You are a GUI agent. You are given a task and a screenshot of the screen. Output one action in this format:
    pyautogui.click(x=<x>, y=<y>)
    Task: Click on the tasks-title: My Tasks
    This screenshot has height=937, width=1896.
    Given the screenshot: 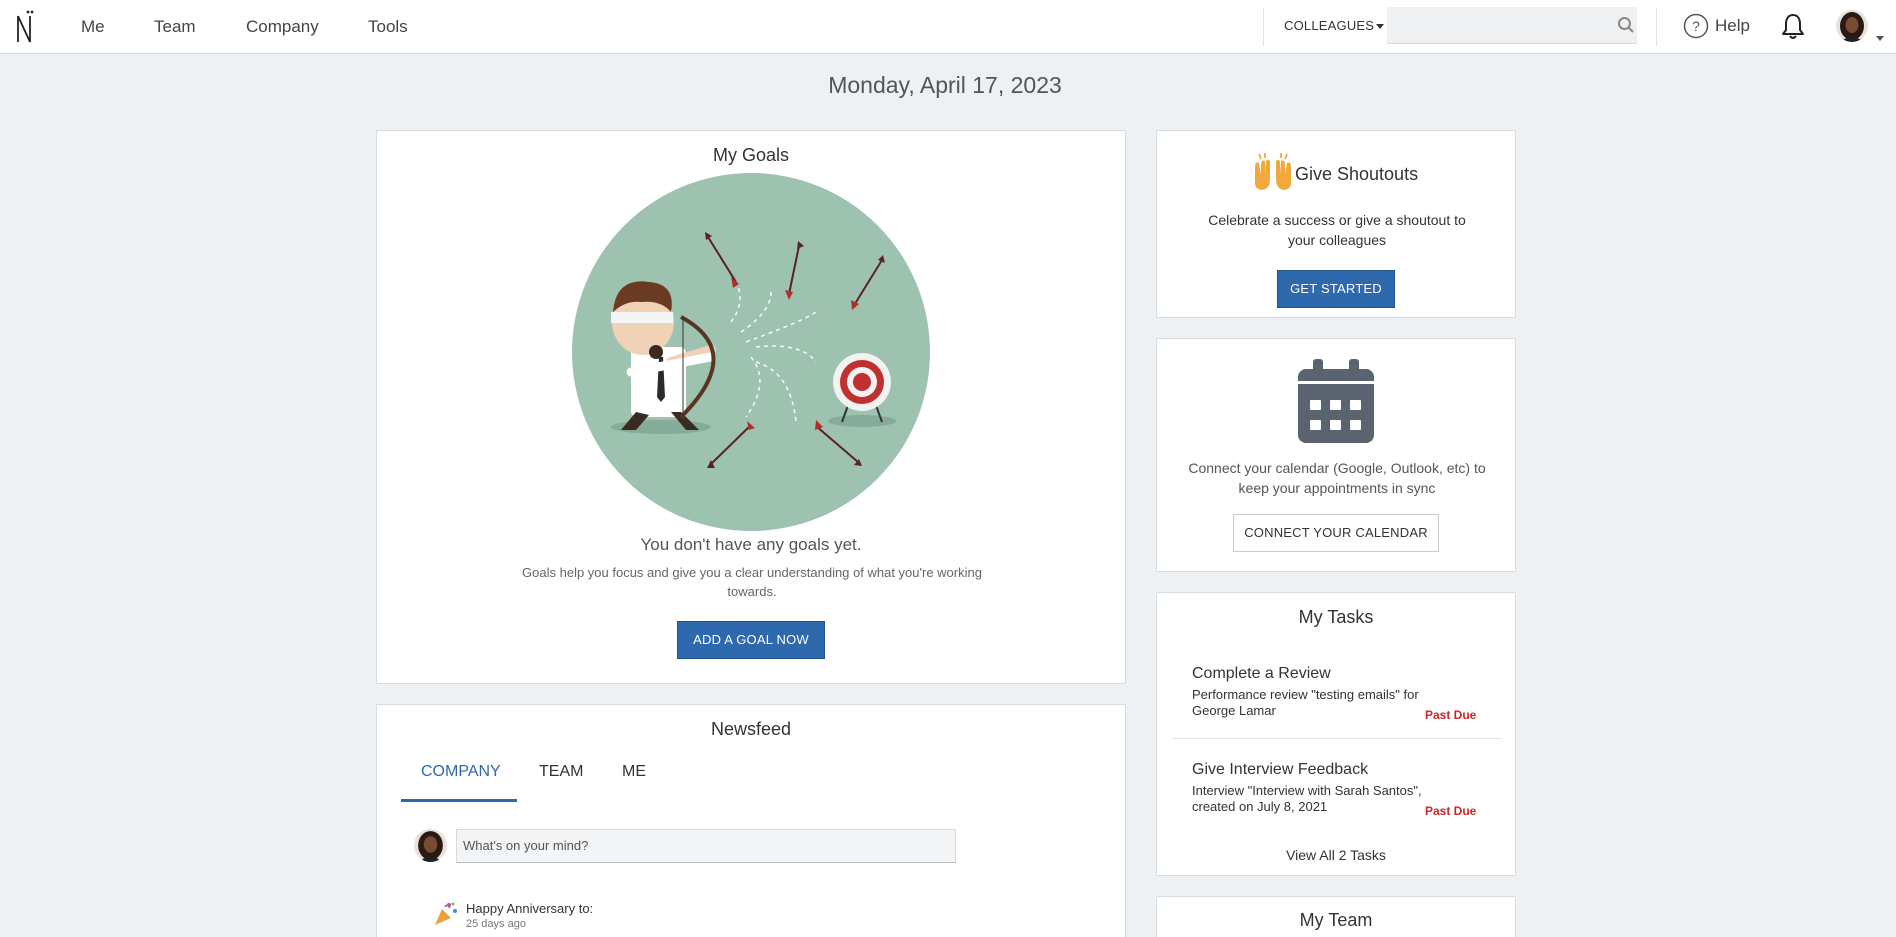 What is the action you would take?
    pyautogui.click(x=1336, y=617)
    